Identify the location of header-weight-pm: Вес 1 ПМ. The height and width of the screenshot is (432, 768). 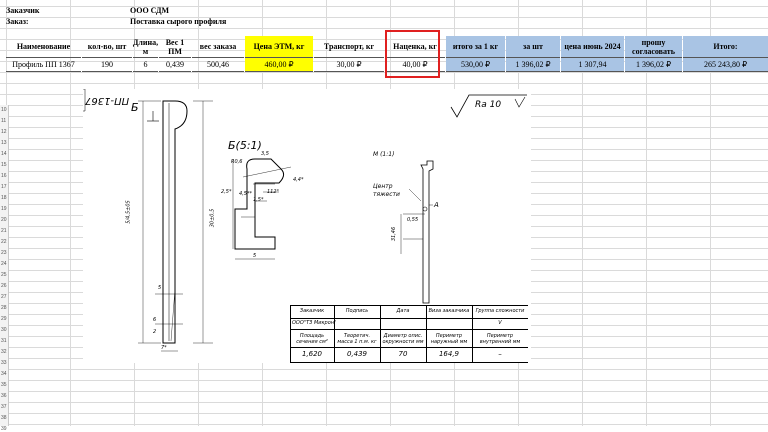
(175, 47).